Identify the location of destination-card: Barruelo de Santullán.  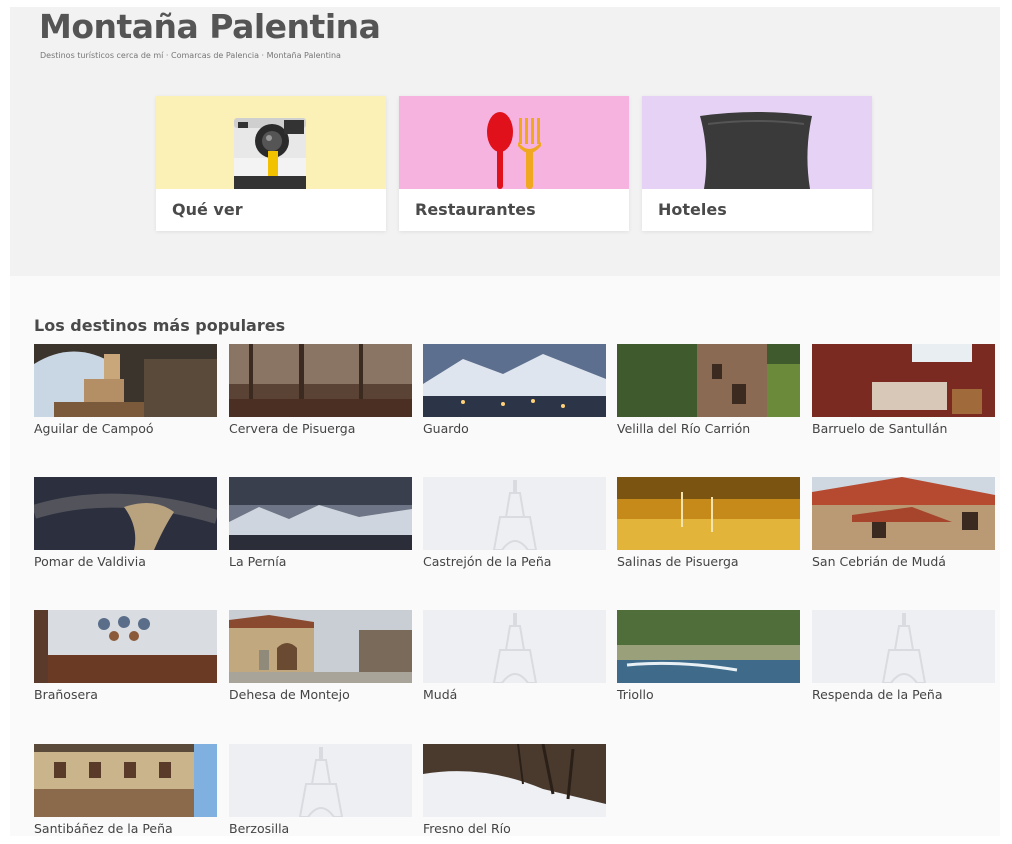
(903, 394).